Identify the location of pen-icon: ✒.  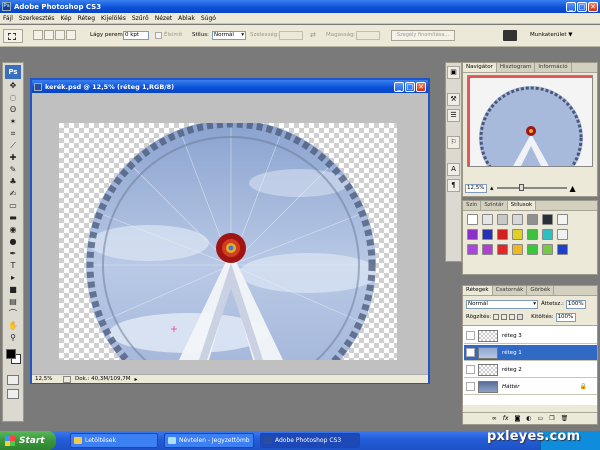
(13, 253).